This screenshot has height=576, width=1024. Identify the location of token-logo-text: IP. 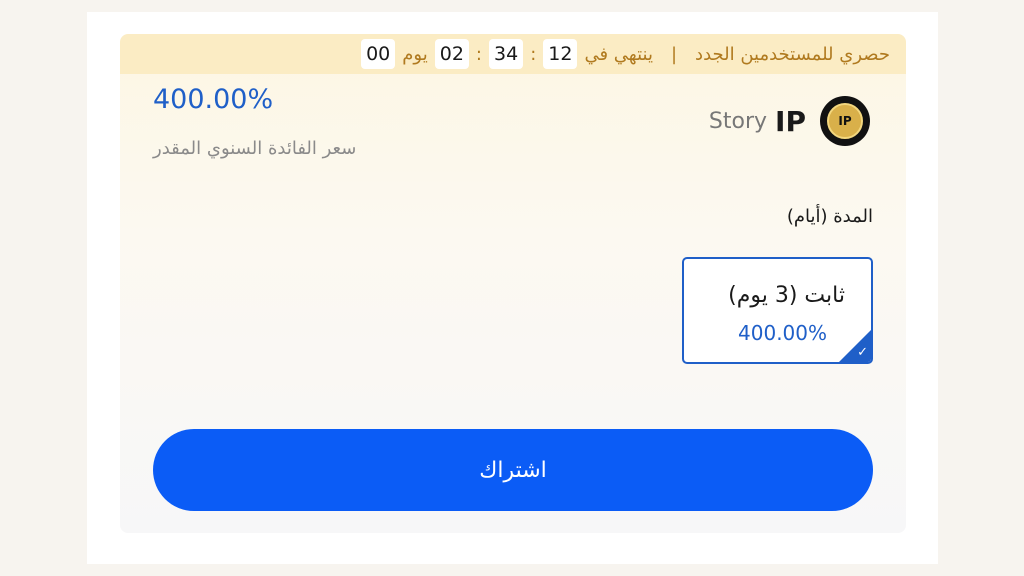
(845, 121).